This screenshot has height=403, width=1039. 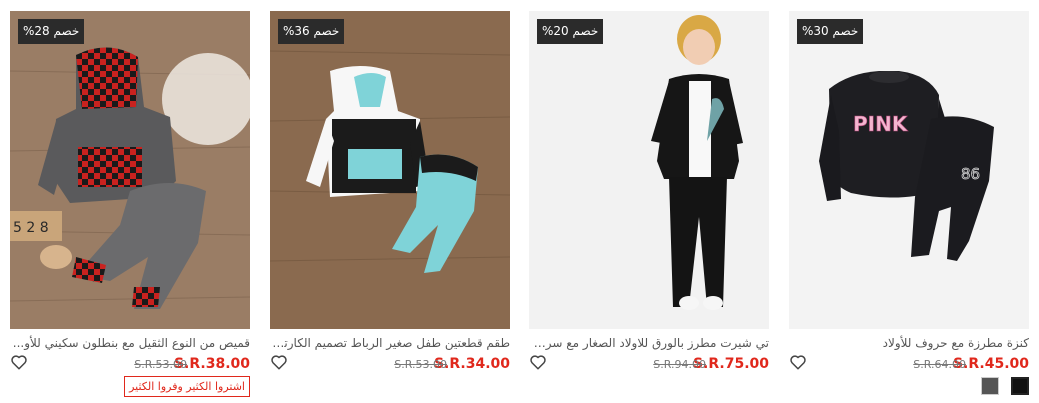 I want to click on original-price: S.R.94.00, so click(x=679, y=364).